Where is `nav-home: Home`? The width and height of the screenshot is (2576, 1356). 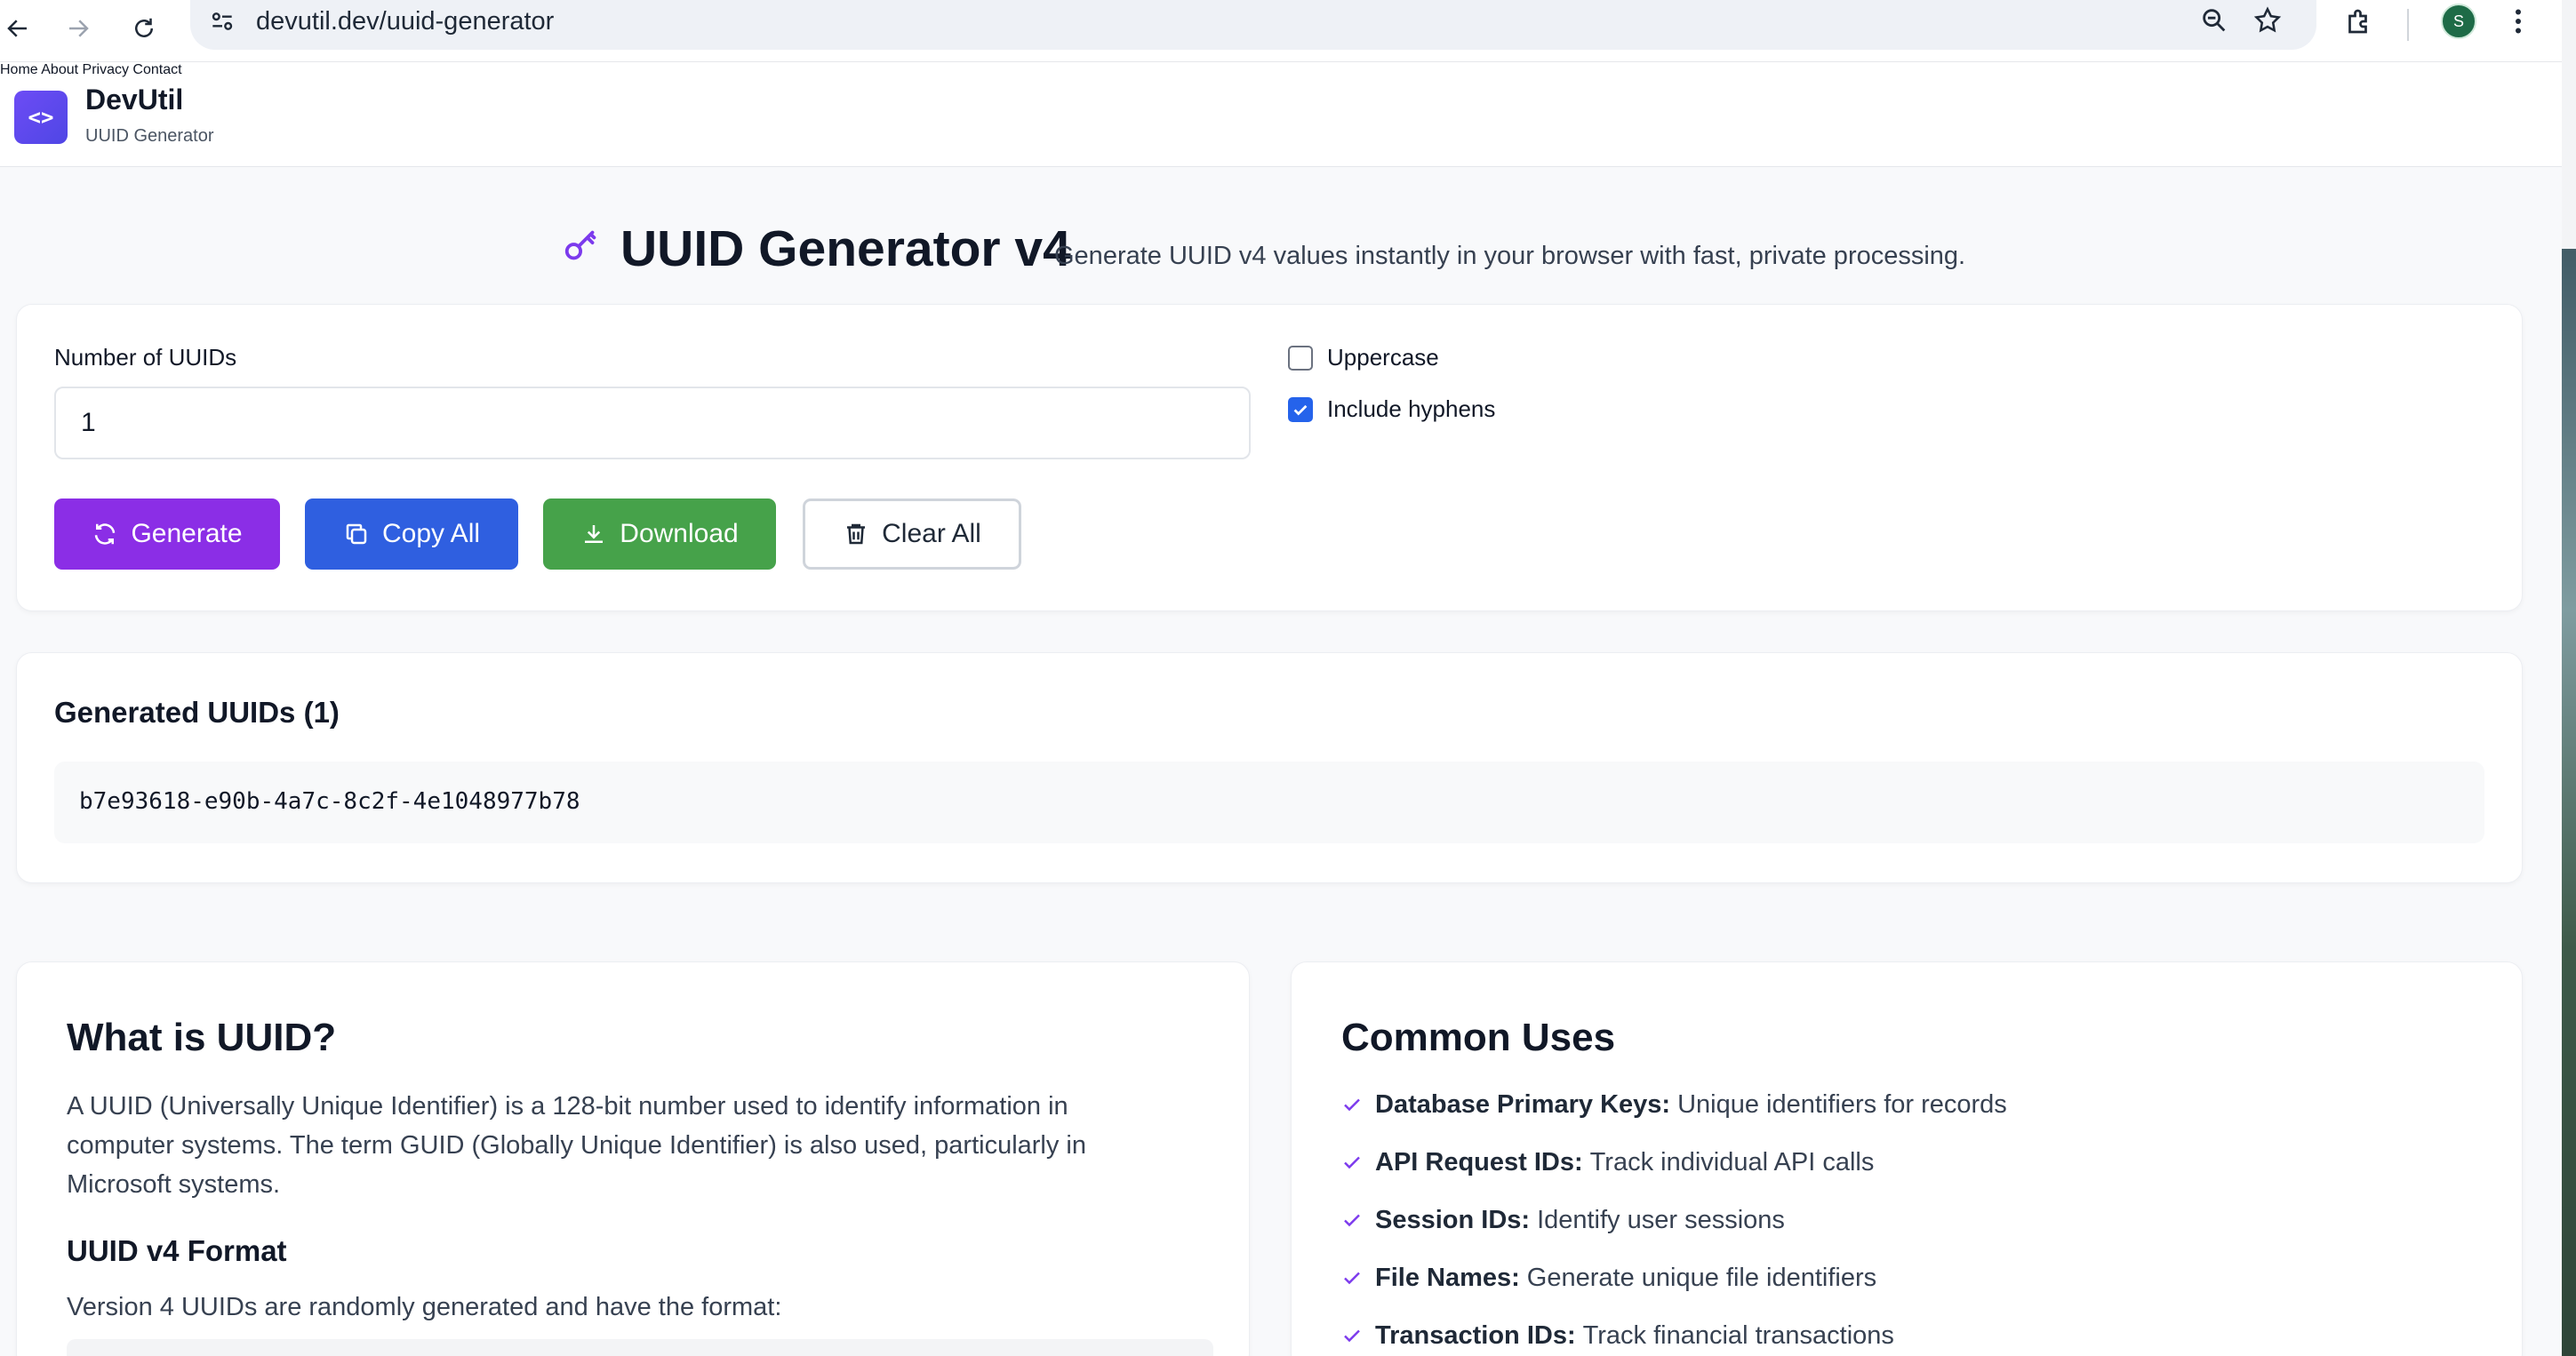
nav-home: Home is located at coordinates (19, 69).